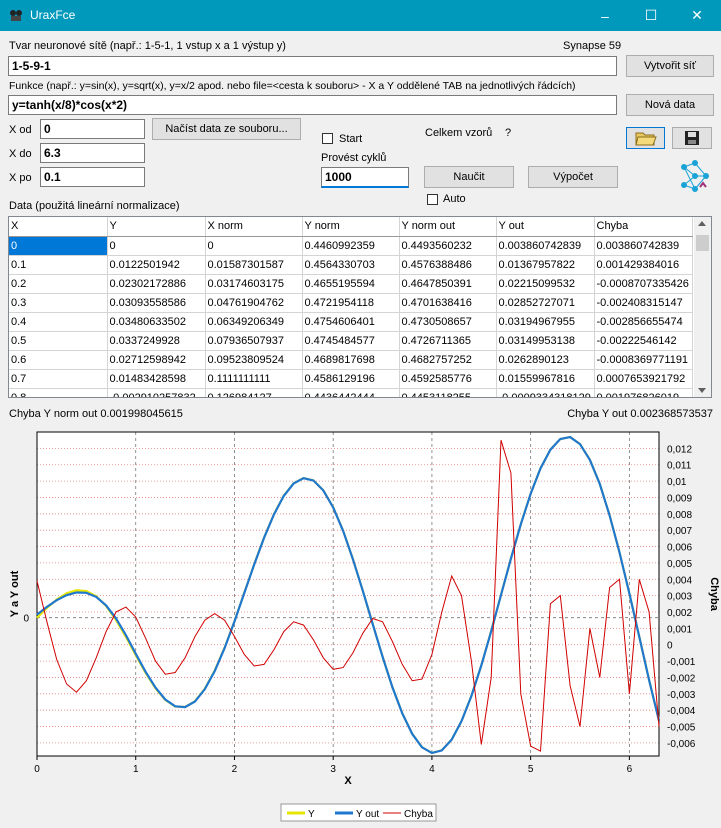  What do you see at coordinates (448, 392) in the screenshot?
I see `table-cell: 0.4453118255` at bounding box center [448, 392].